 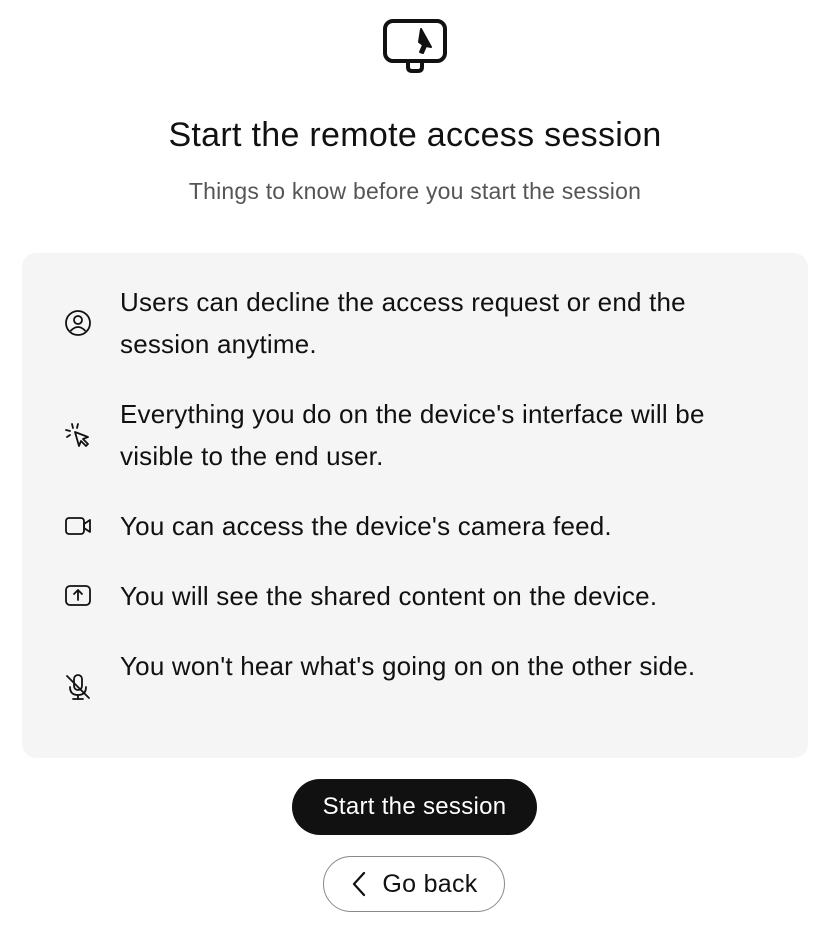 What do you see at coordinates (78, 526) in the screenshot?
I see `camera-icon` at bounding box center [78, 526].